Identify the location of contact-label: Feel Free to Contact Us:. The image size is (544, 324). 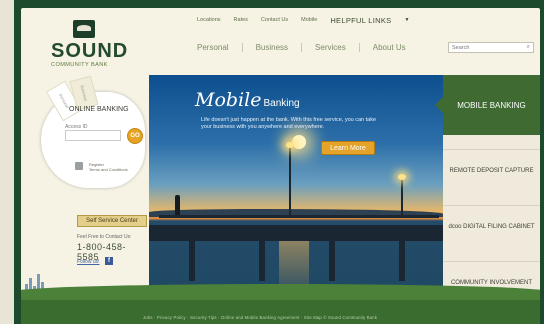
(104, 237).